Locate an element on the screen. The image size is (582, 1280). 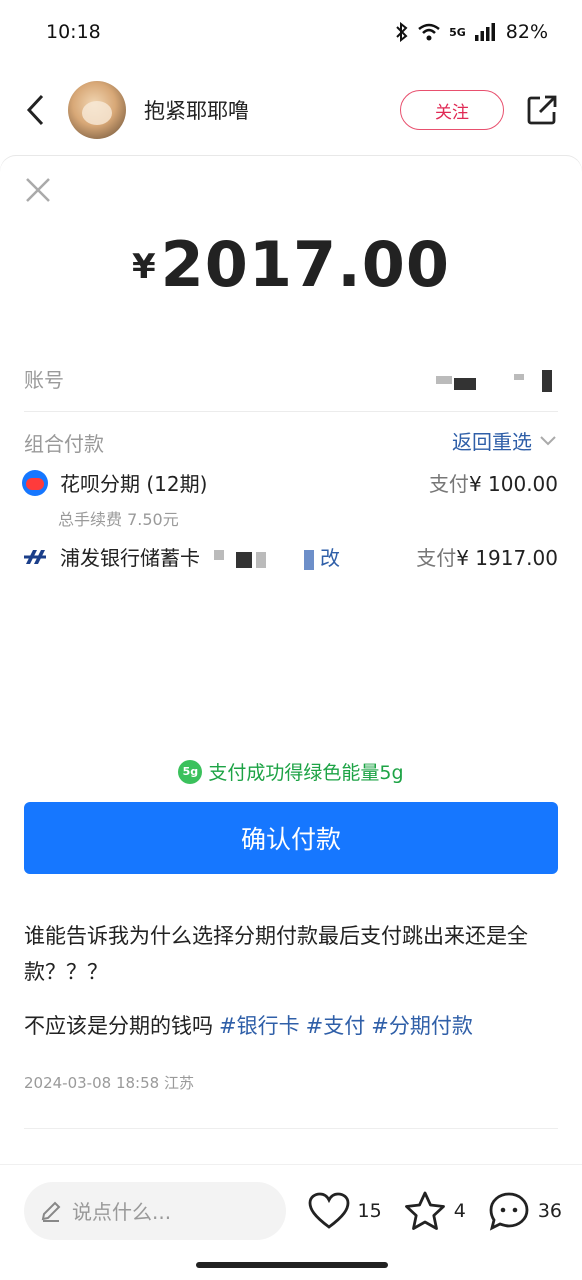
status-bar: 10:18 5G 82% is located at coordinates (291, 32).